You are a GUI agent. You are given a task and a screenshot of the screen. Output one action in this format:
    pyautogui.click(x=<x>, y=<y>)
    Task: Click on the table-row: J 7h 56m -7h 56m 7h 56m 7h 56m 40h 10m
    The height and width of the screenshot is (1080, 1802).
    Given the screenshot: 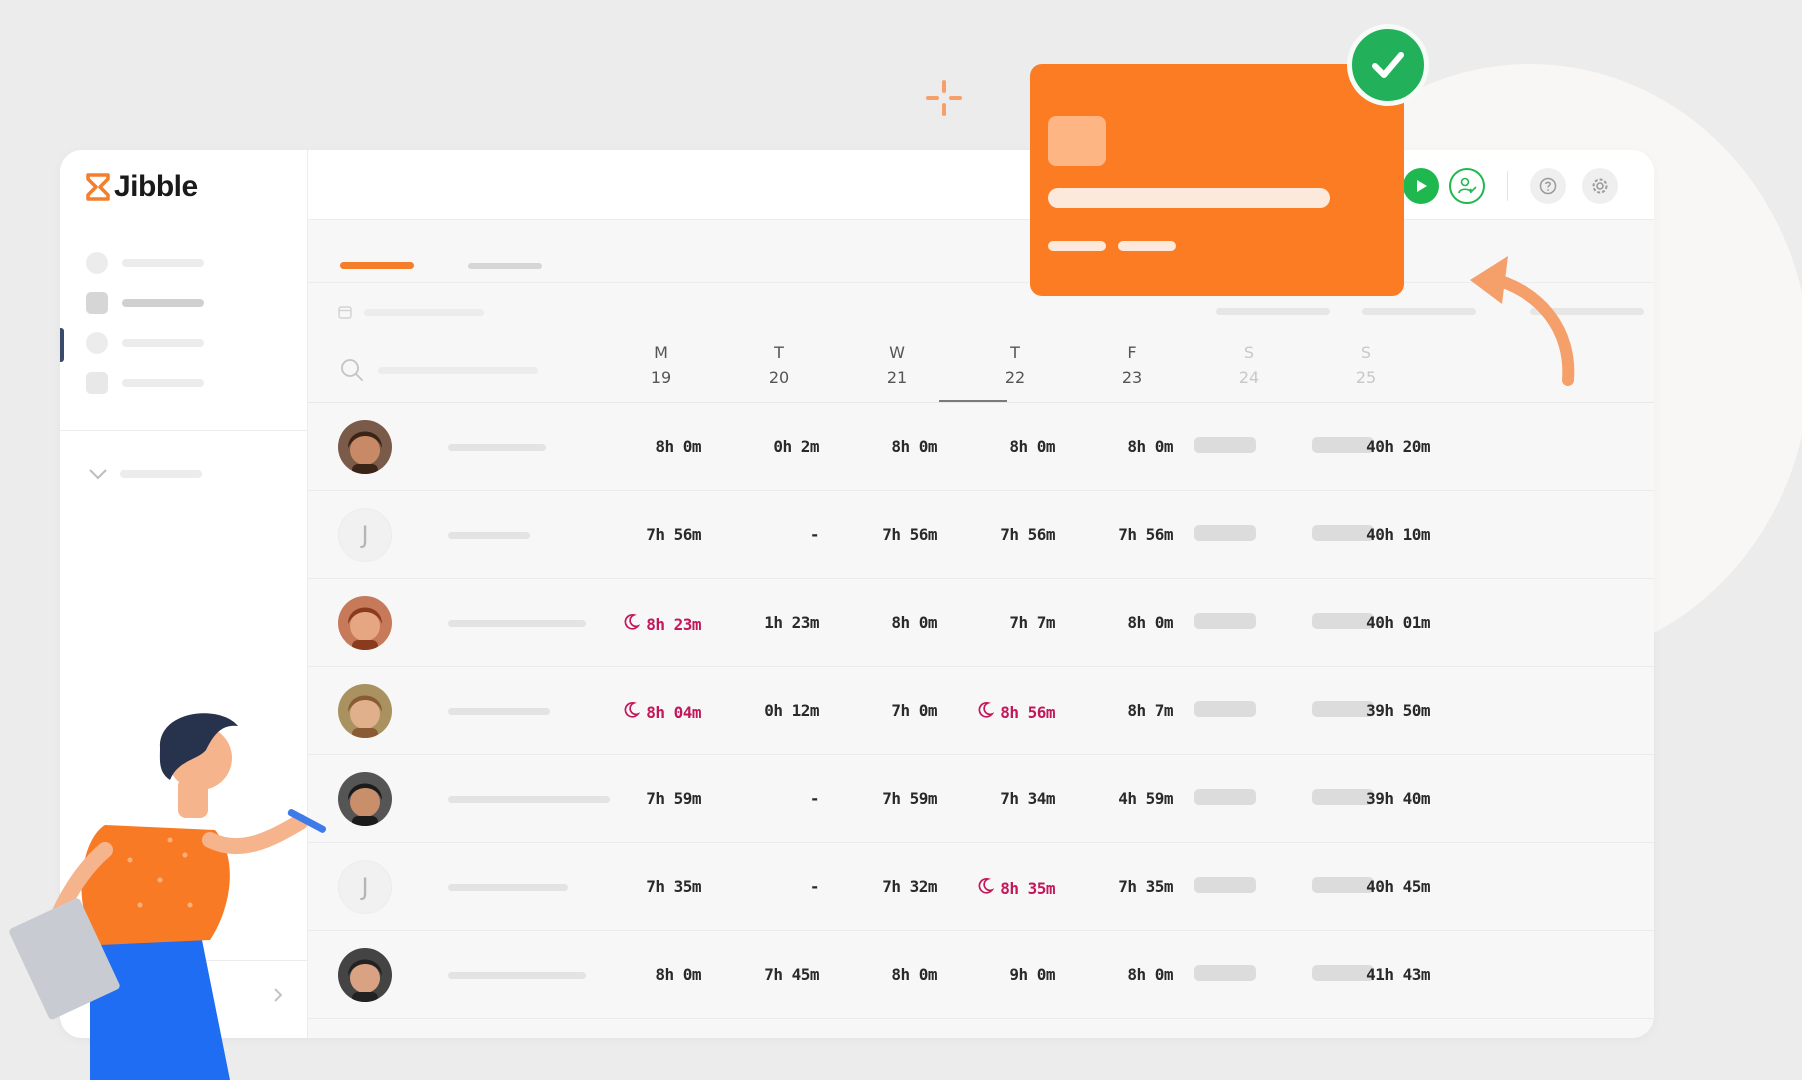 What is the action you would take?
    pyautogui.click(x=981, y=535)
    